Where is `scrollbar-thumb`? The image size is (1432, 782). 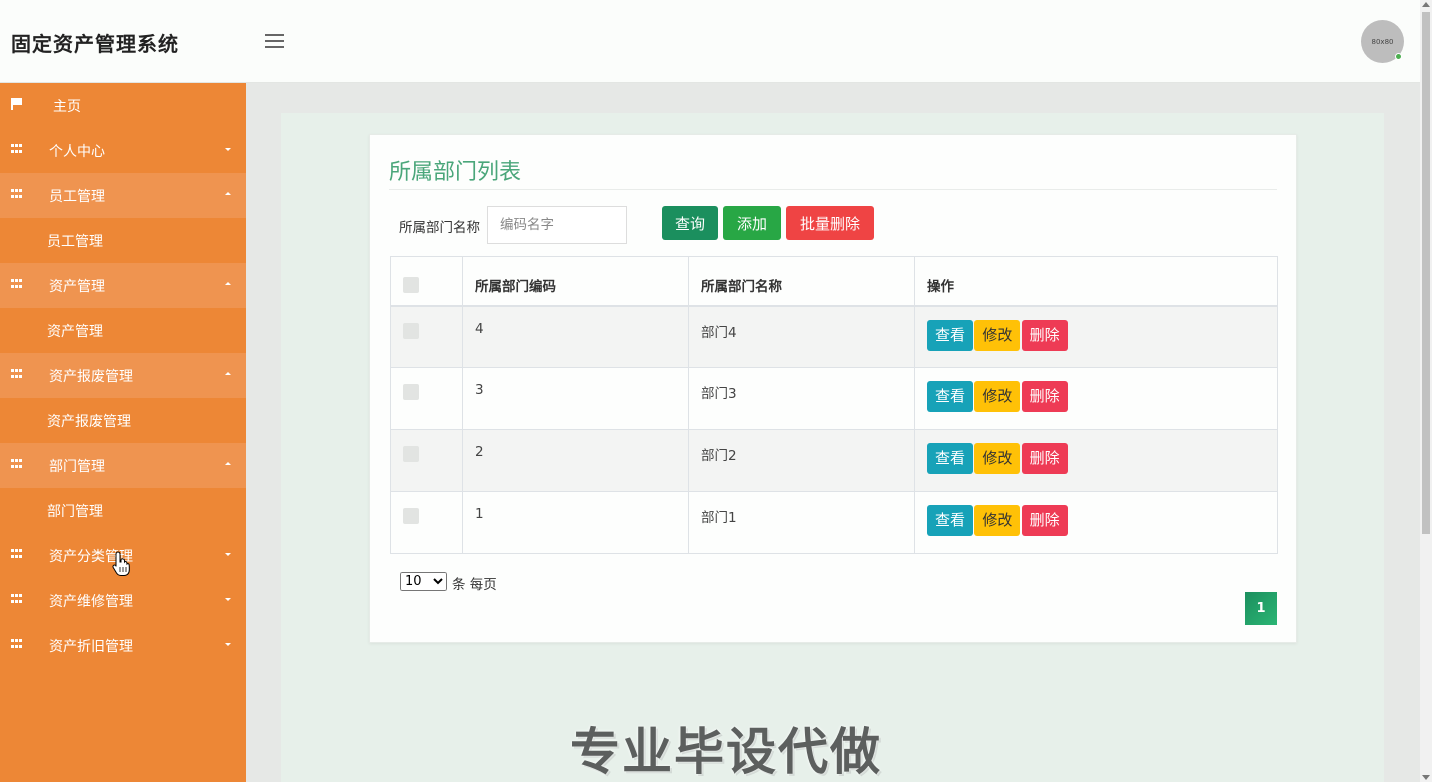 scrollbar-thumb is located at coordinates (1426, 273).